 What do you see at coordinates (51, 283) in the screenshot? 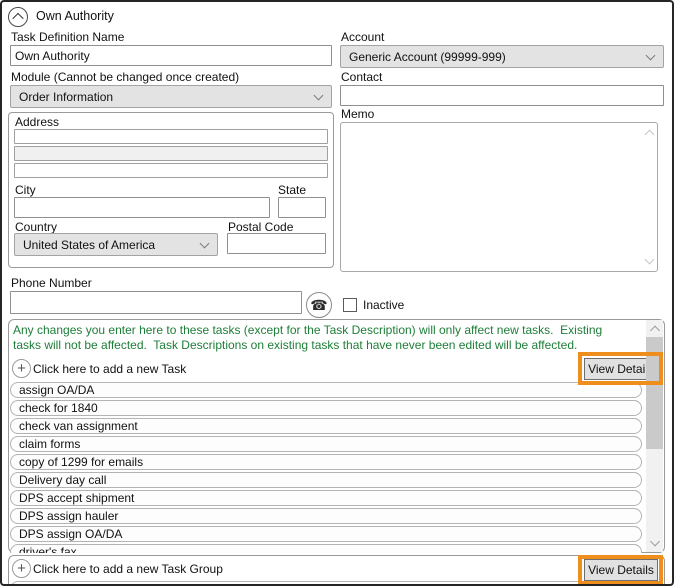
I see `phone-number-label: Phone Number` at bounding box center [51, 283].